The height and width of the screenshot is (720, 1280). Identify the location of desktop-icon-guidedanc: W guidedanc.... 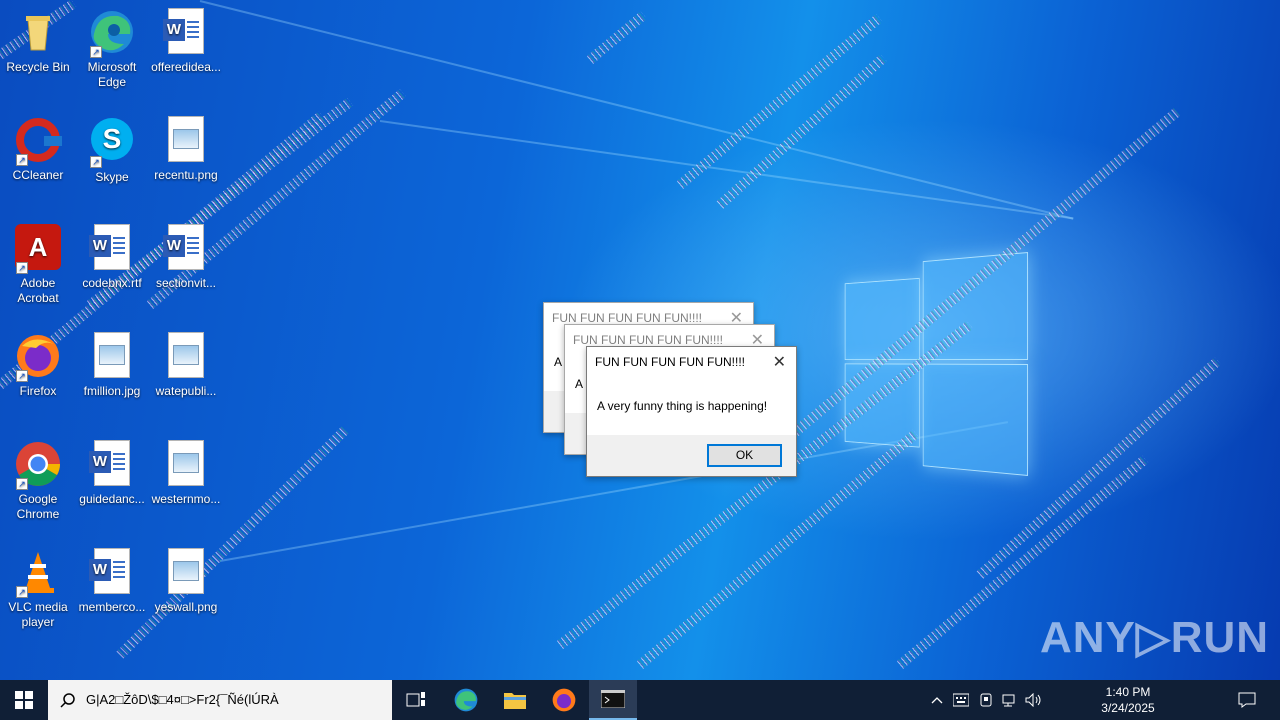
(112, 473).